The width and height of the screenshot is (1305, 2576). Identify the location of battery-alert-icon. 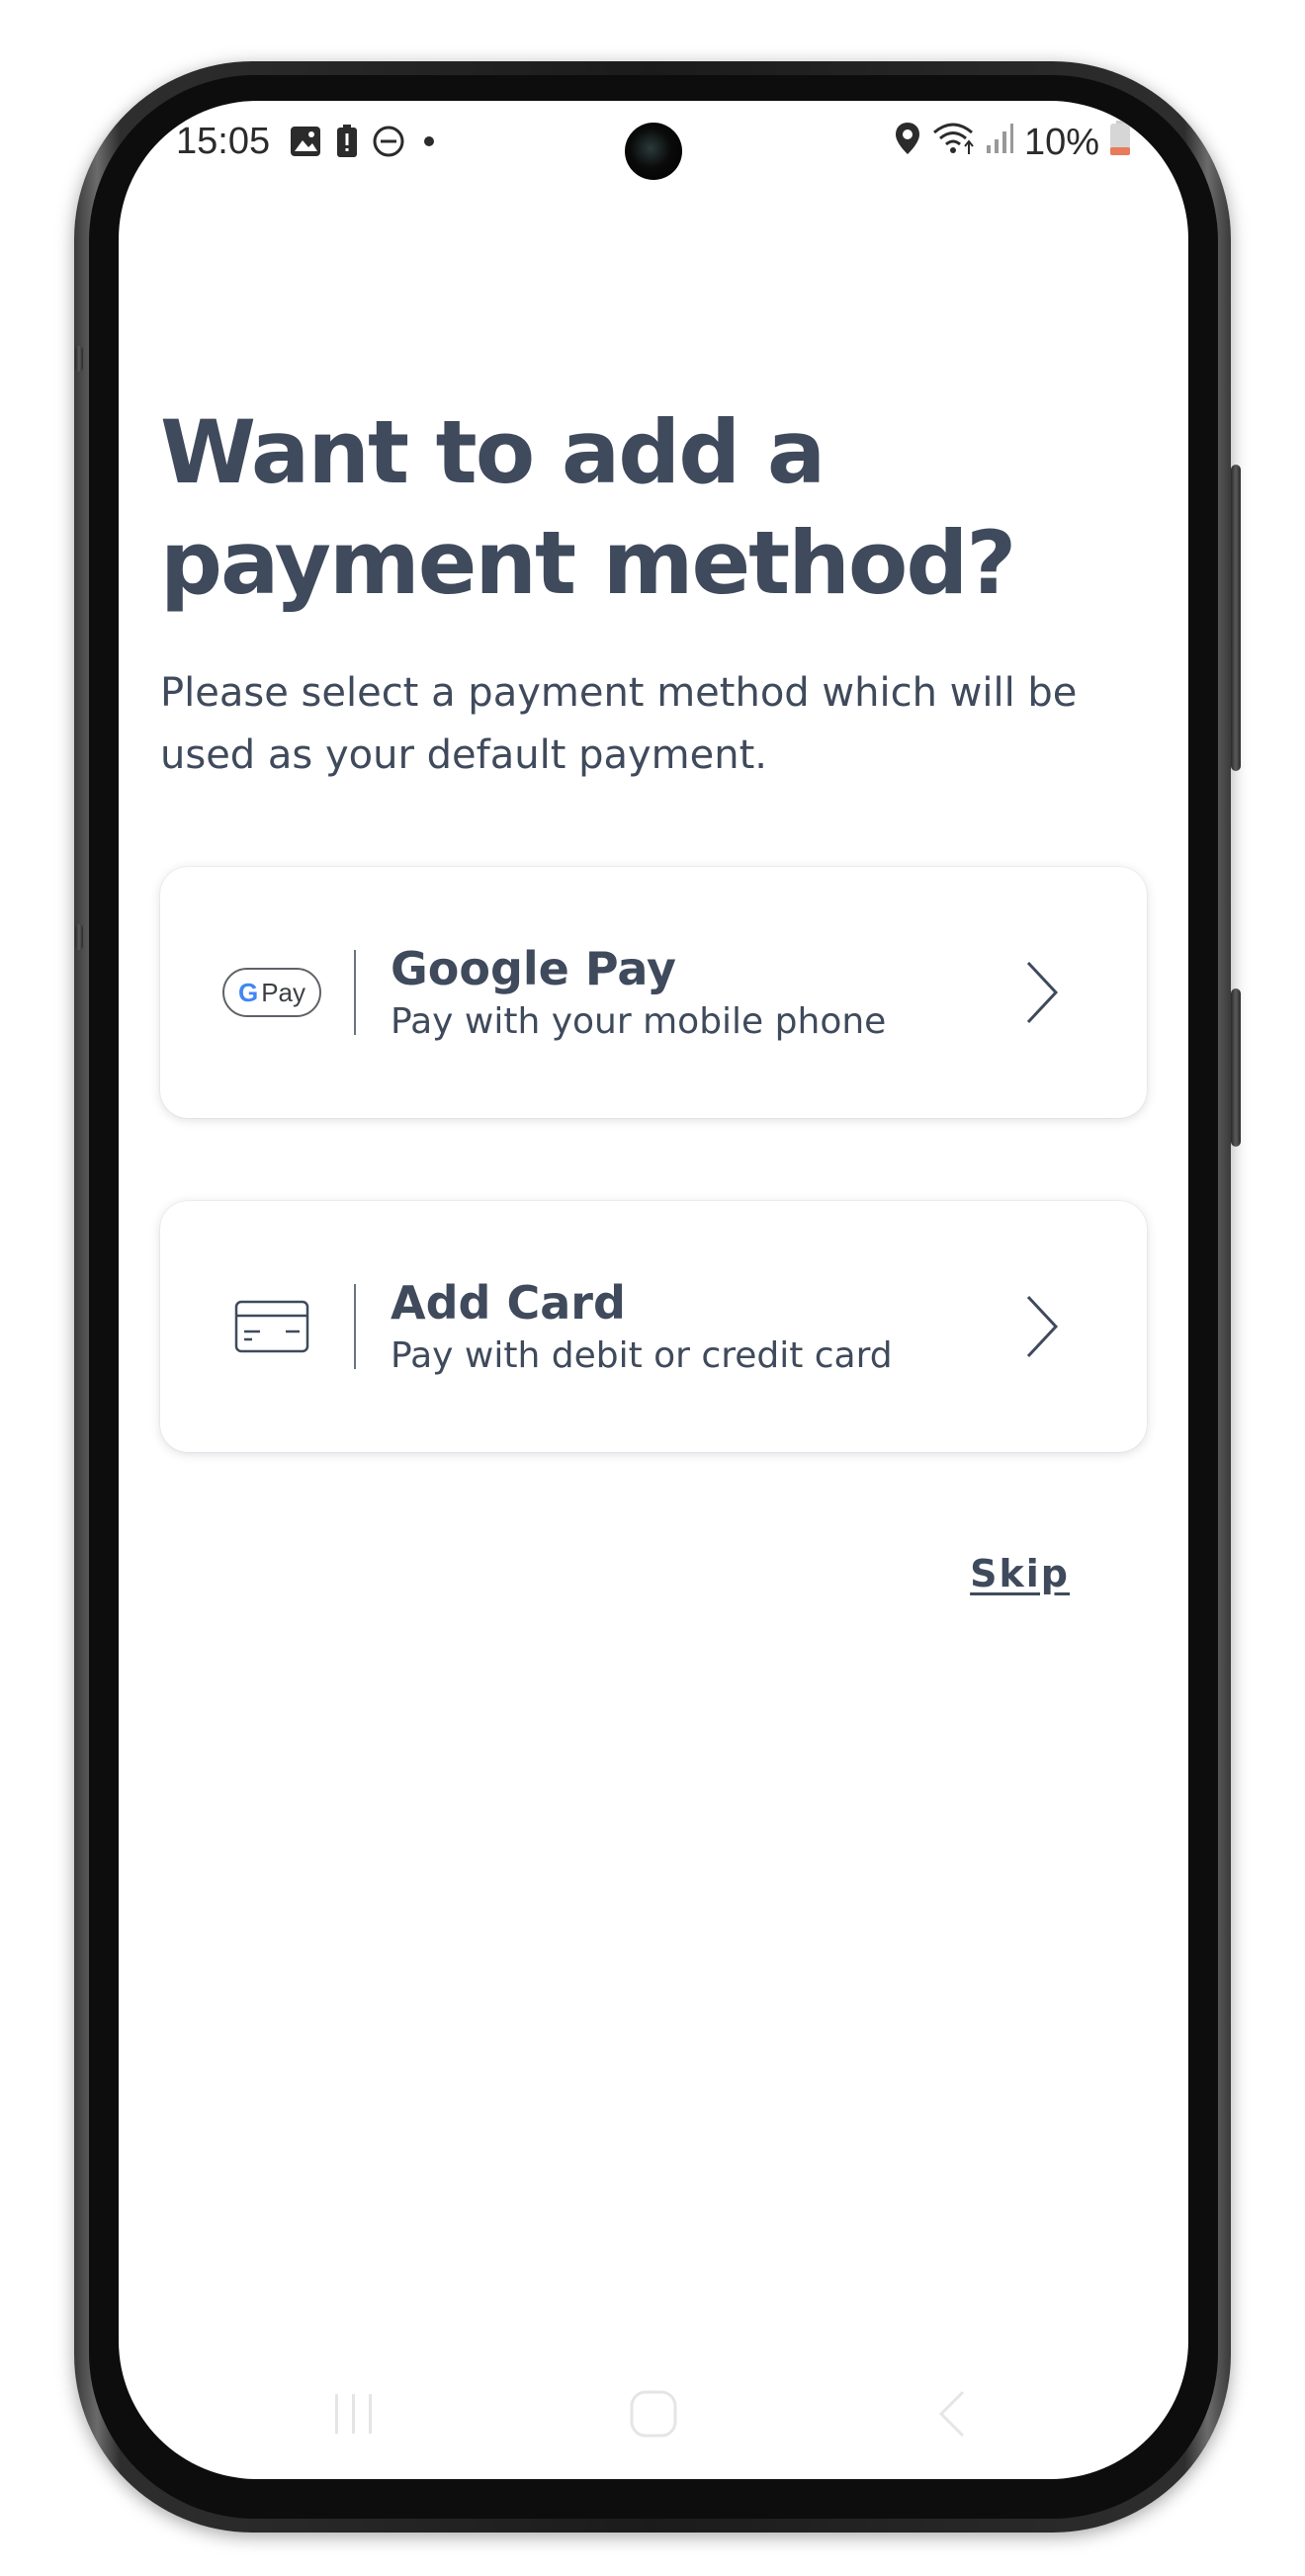
(347, 146).